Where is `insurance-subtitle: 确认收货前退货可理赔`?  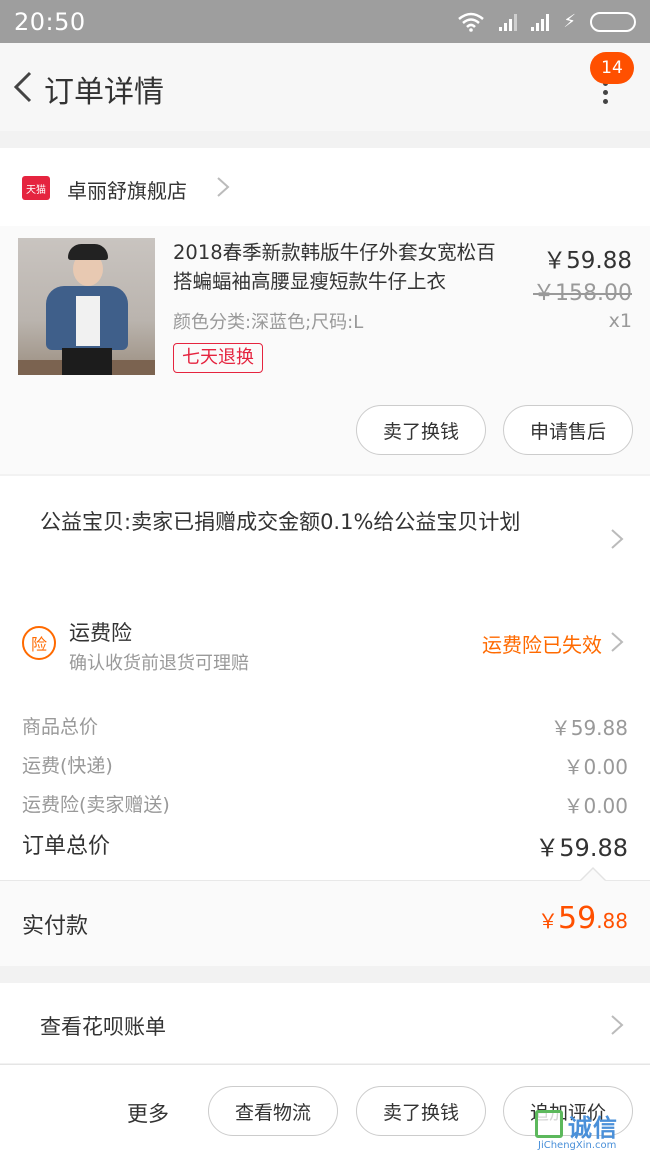
insurance-subtitle: 确认收货前退货可理赔 is located at coordinates (159, 663).